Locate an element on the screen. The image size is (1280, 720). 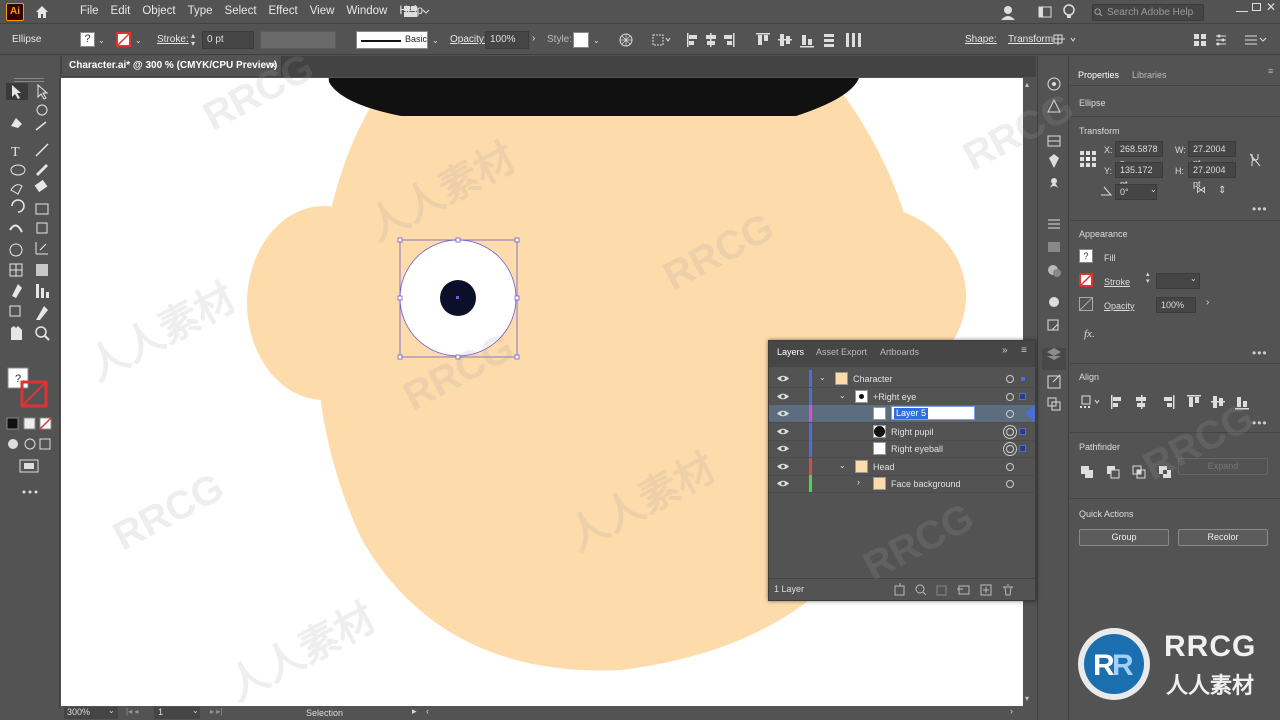
tab-layers: Layers is located at coordinates (790, 352).